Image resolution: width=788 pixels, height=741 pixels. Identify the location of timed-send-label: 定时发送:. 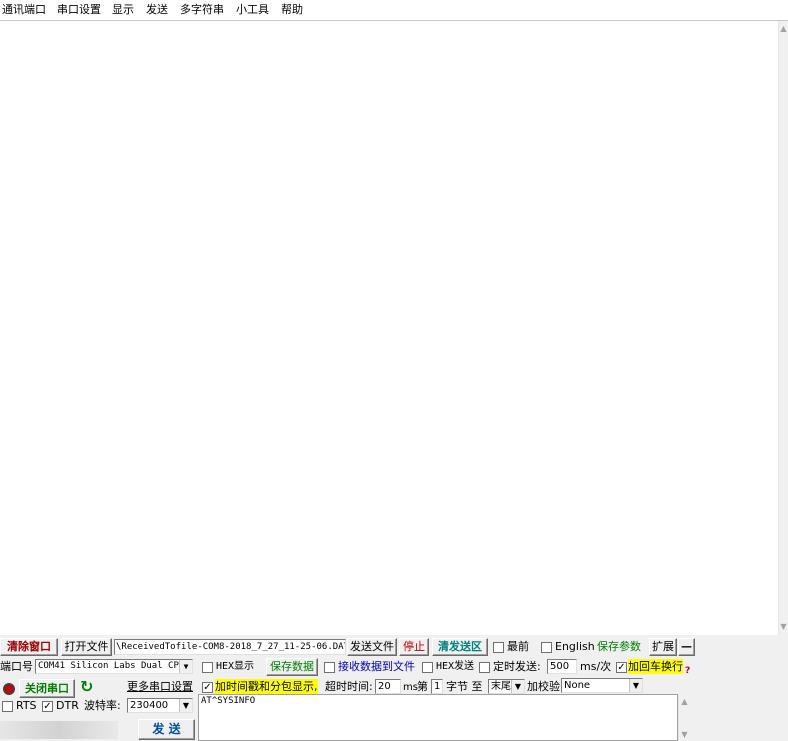
(517, 666).